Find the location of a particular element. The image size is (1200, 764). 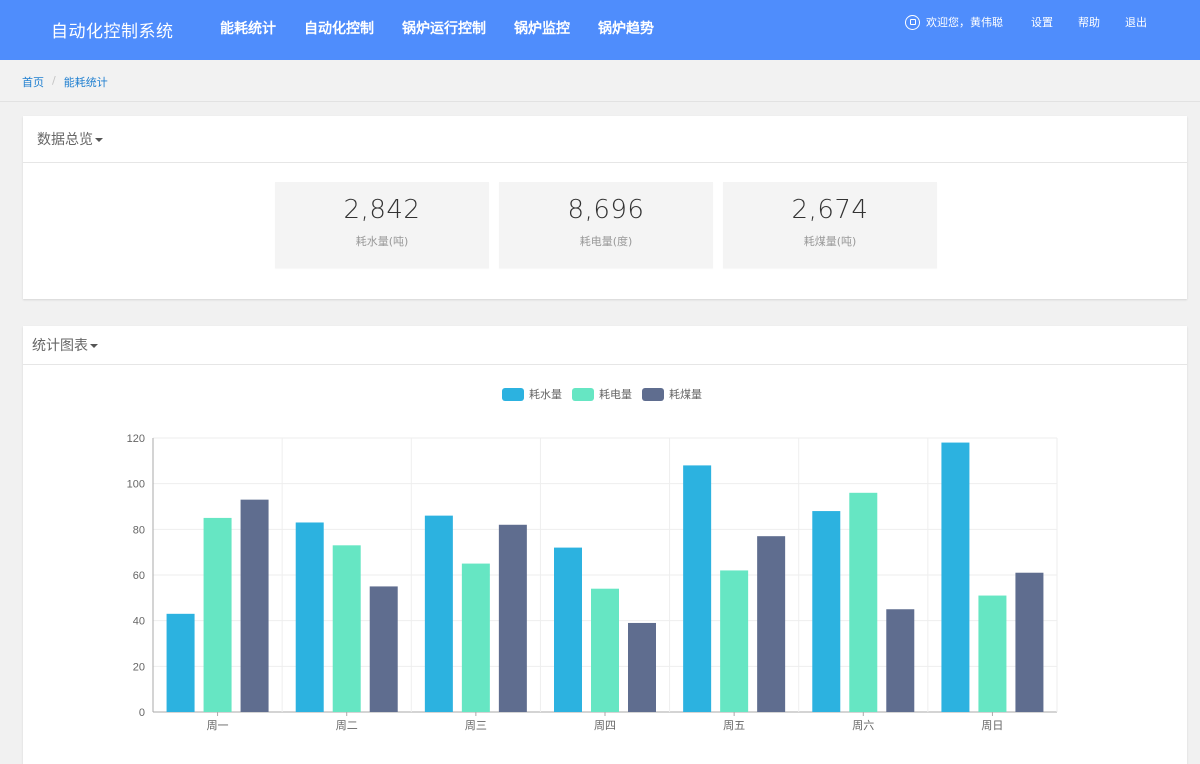

main-nav: 能耗统计 自动化控制 锅炉运行控制 锅炉监控 锅炉趋势 is located at coordinates (437, 30).